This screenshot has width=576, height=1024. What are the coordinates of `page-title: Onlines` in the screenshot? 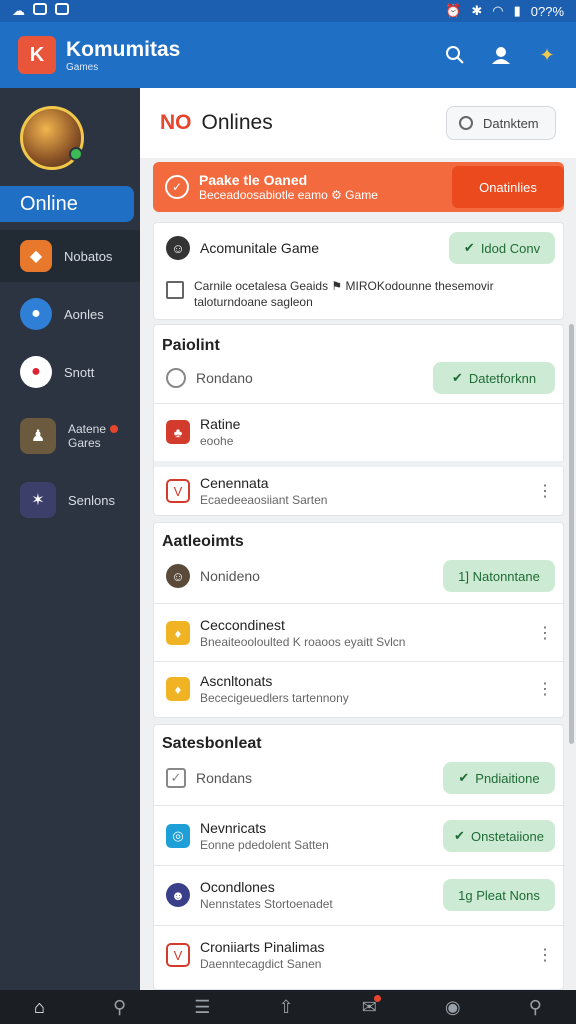 It's located at (237, 122).